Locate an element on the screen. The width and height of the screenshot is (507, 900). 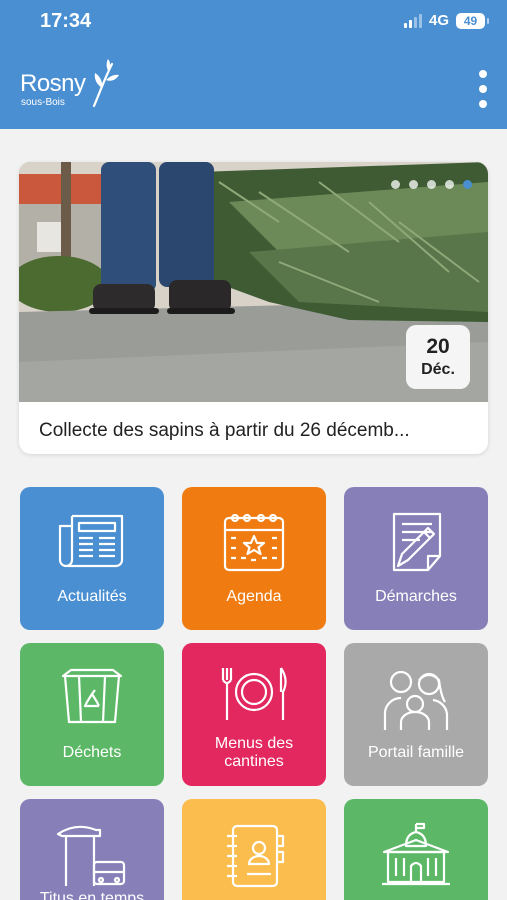
tile-label: Démarches is located at coordinates (416, 596).